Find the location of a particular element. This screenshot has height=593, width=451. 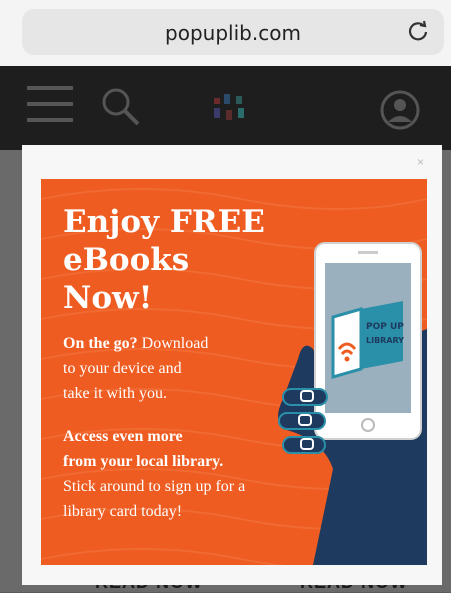

browser-chrome: popuplib.com is located at coordinates (225, 33).